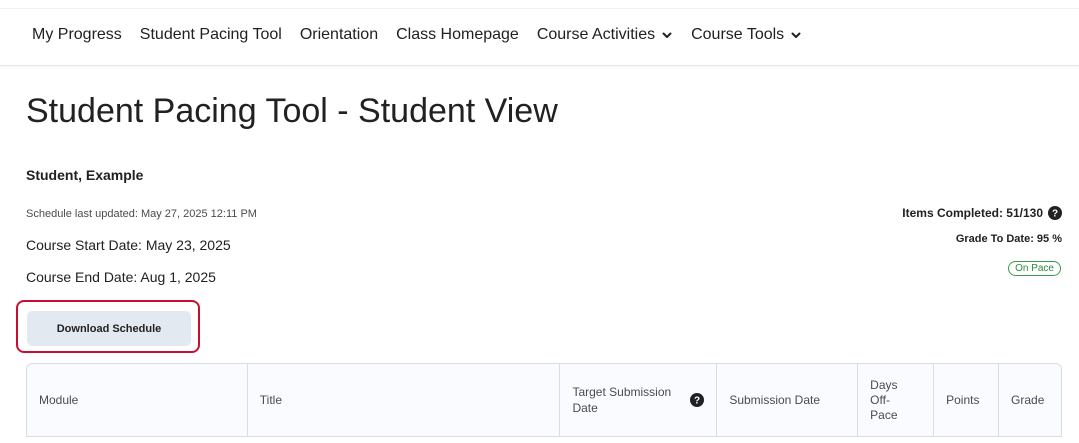 The image size is (1079, 443). What do you see at coordinates (596, 34) in the screenshot?
I see `nav-item-label: Course Activities` at bounding box center [596, 34].